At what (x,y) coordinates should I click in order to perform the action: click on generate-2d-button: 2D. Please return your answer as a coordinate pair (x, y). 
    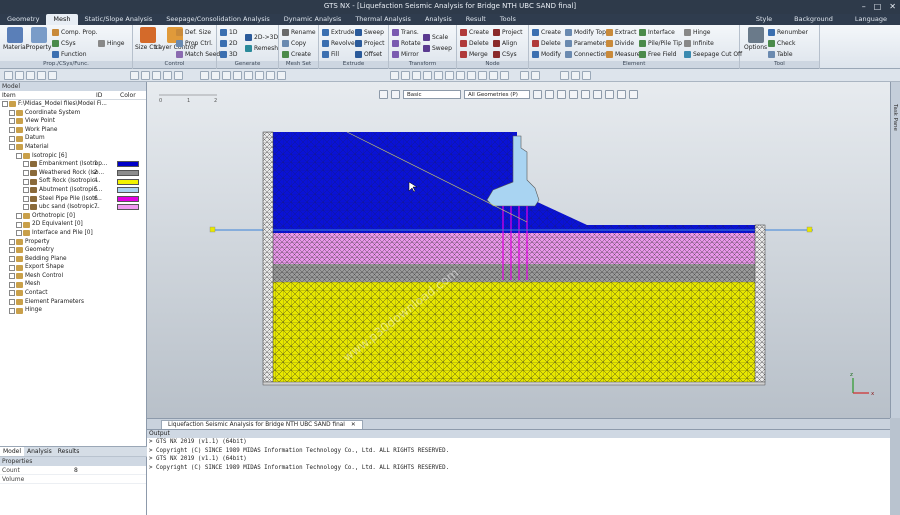
    Looking at the image, I should click on (228, 43).